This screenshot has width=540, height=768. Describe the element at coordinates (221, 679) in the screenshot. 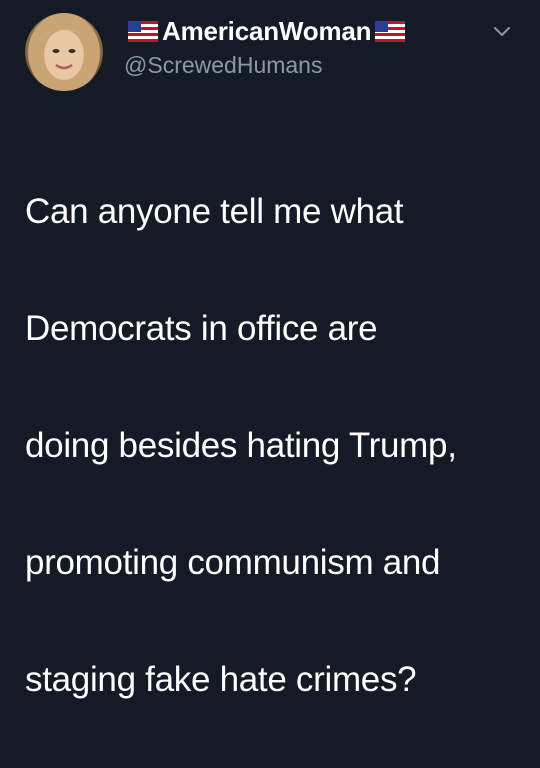

I see `tweet-text-line: staging fake hate crimes?` at that location.